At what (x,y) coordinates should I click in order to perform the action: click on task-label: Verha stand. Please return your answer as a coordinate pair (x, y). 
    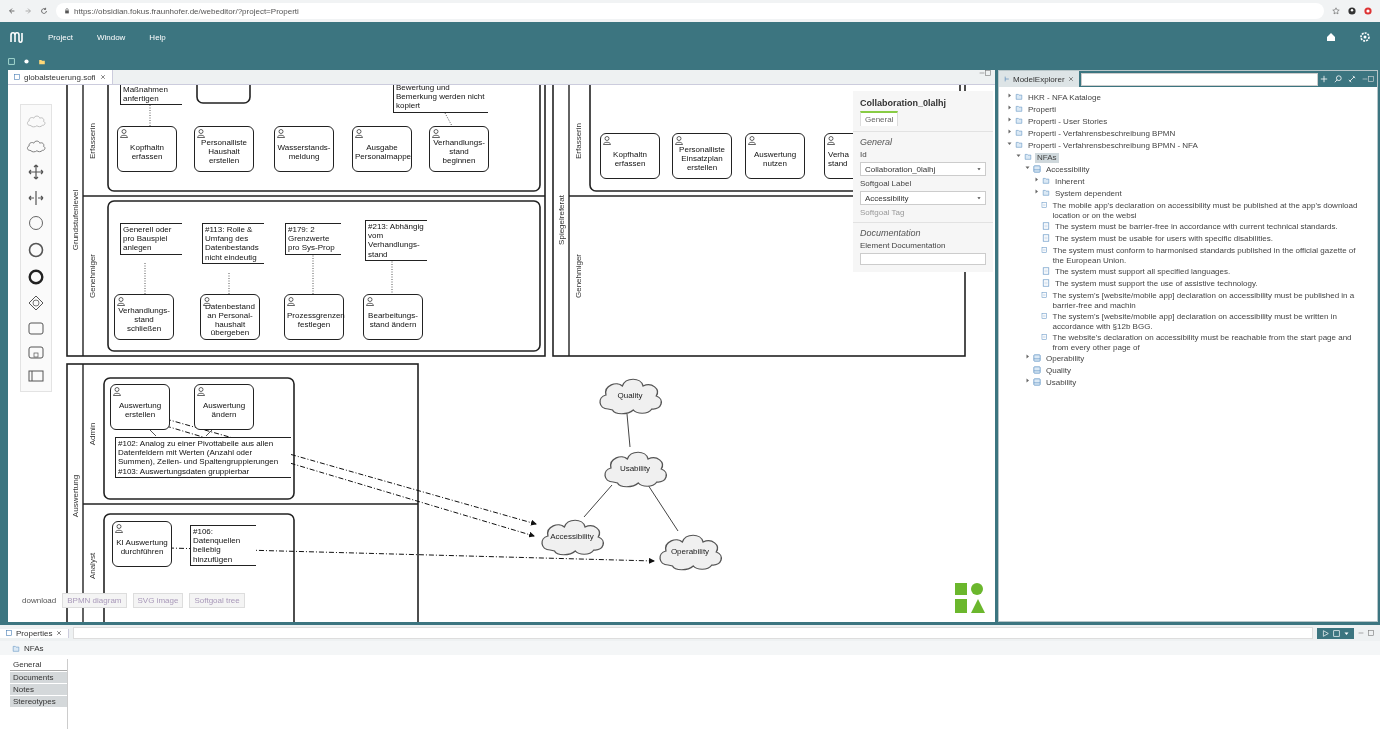
    Looking at the image, I should click on (838, 159).